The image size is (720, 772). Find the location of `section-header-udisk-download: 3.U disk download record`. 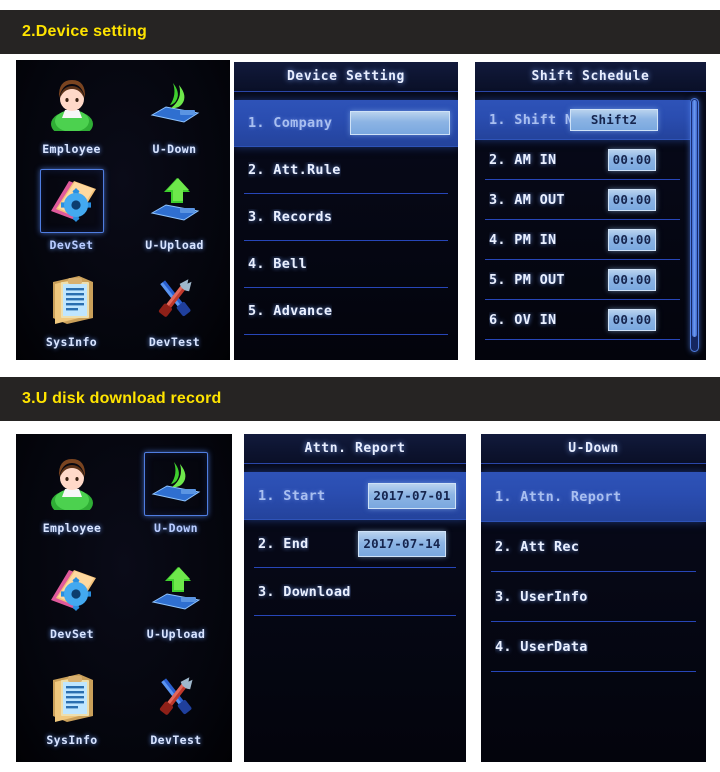

section-header-udisk-download: 3.U disk download record is located at coordinates (360, 399).